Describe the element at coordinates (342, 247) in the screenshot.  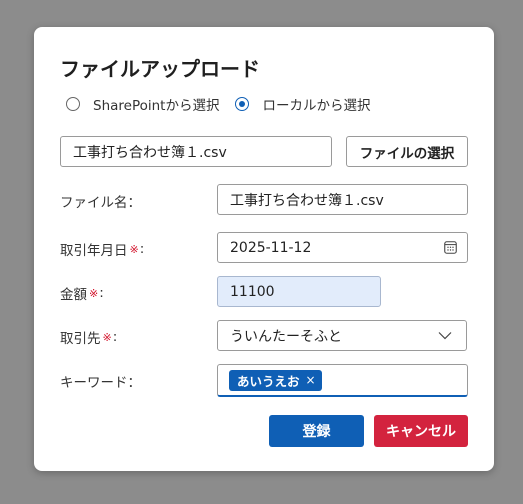
I see `date-input: 2025-11-12` at that location.